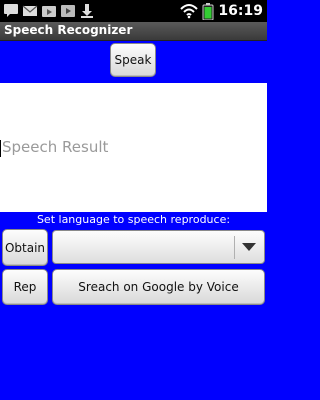  What do you see at coordinates (249, 247) in the screenshot?
I see `chevron-down-icon` at bounding box center [249, 247].